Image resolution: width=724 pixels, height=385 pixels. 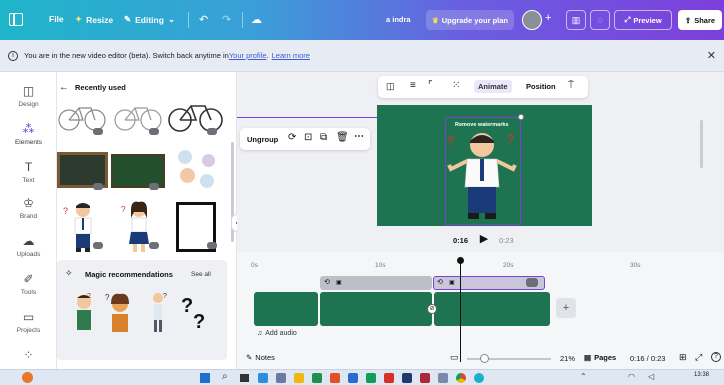 What do you see at coordinates (698, 357) in the screenshot?
I see `fullscreen-icon: ⤢` at bounding box center [698, 357].